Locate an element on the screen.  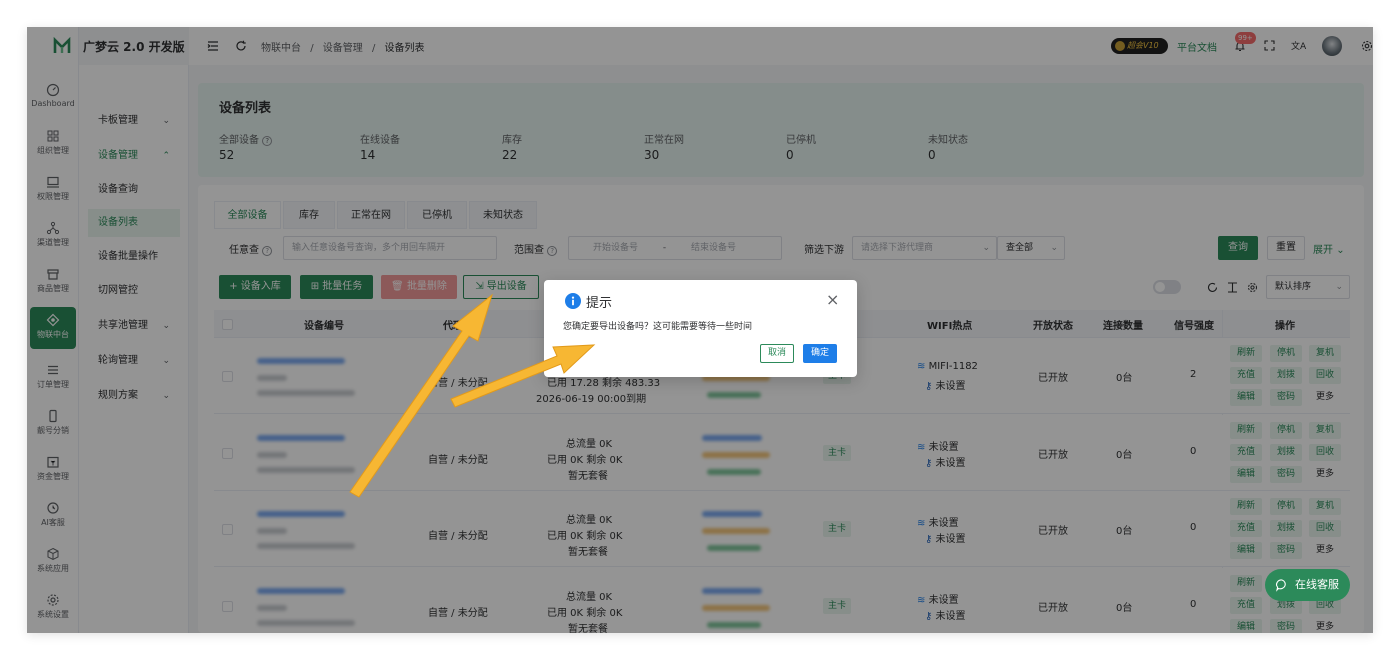
cancel-button: 取消 is located at coordinates (777, 353).